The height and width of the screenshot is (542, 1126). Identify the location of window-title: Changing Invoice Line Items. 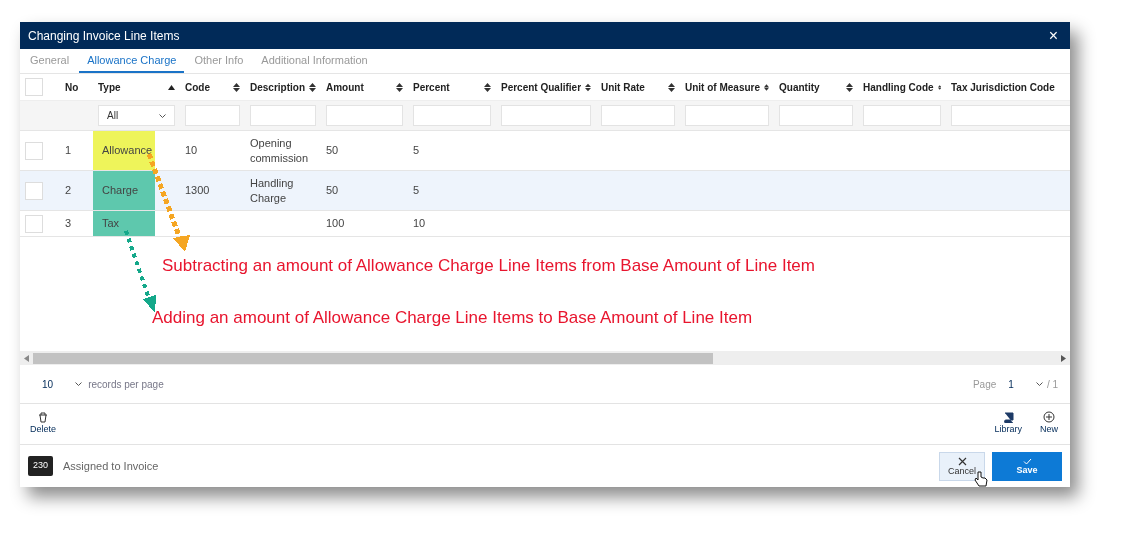
(104, 36).